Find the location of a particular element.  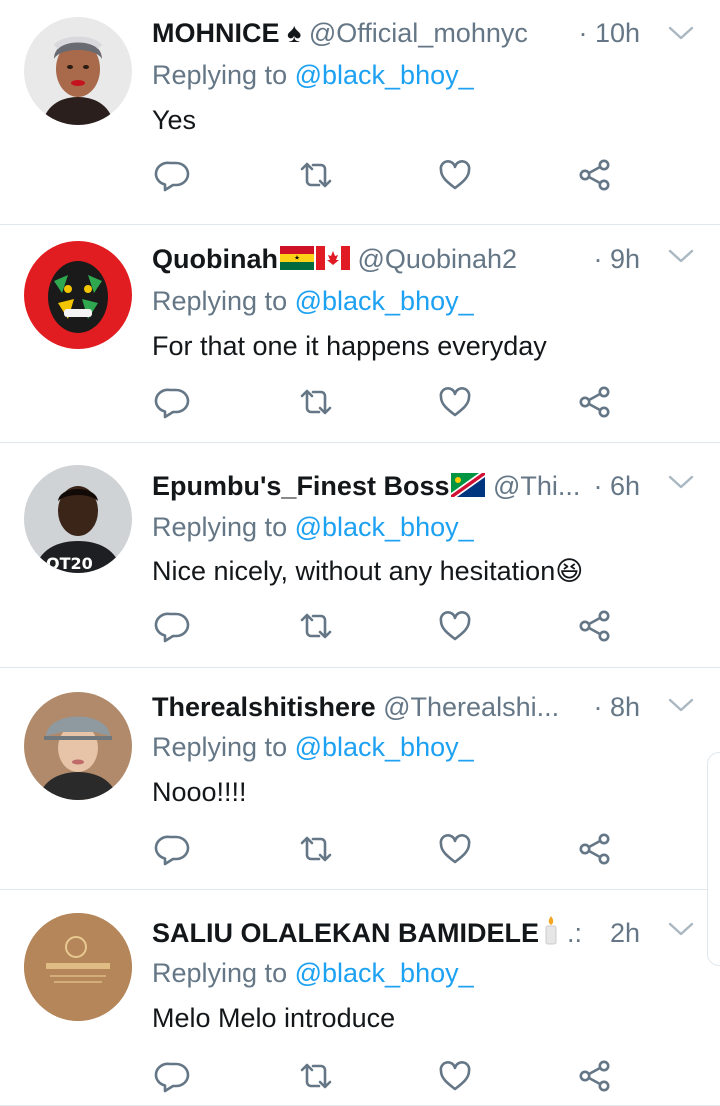

timestamp: · 10h is located at coordinates (605, 33).